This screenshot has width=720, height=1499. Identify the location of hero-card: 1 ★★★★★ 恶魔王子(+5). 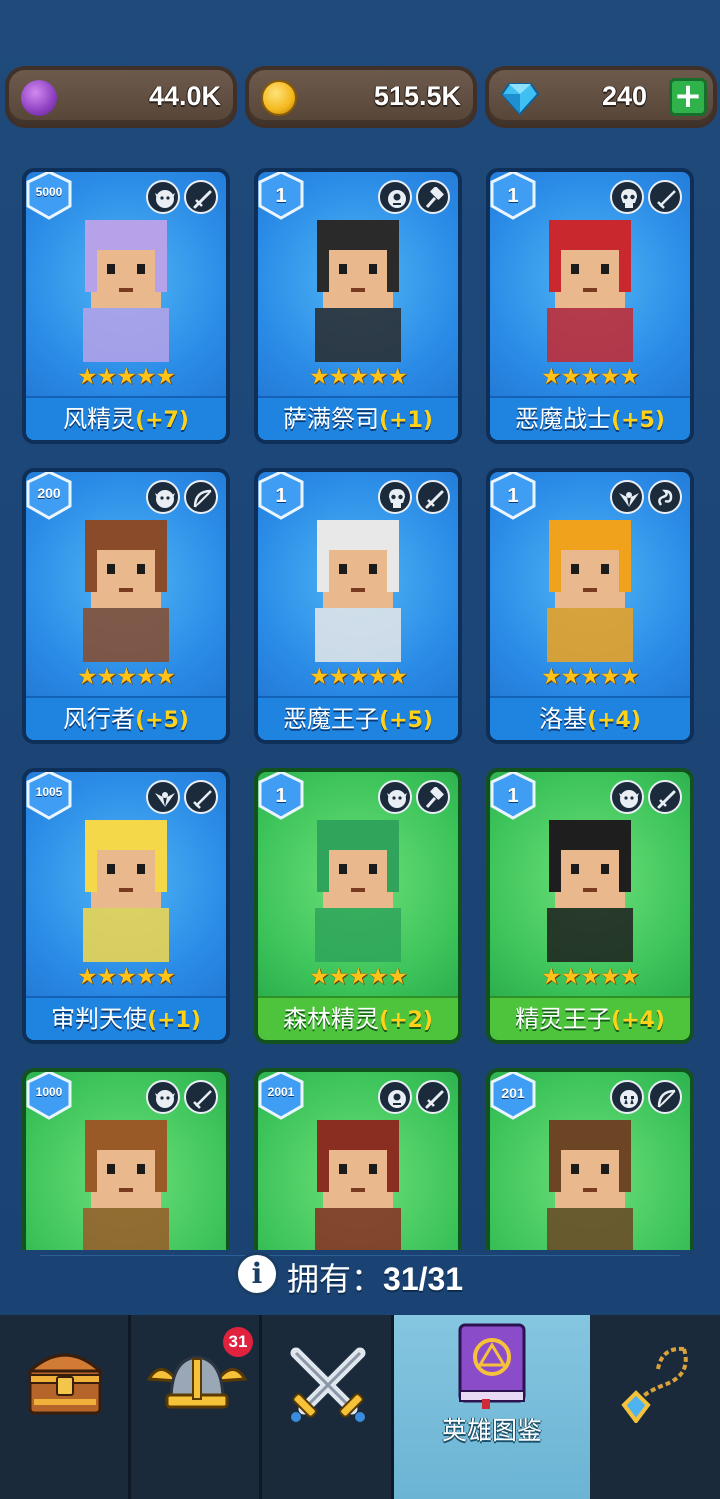
(358, 606).